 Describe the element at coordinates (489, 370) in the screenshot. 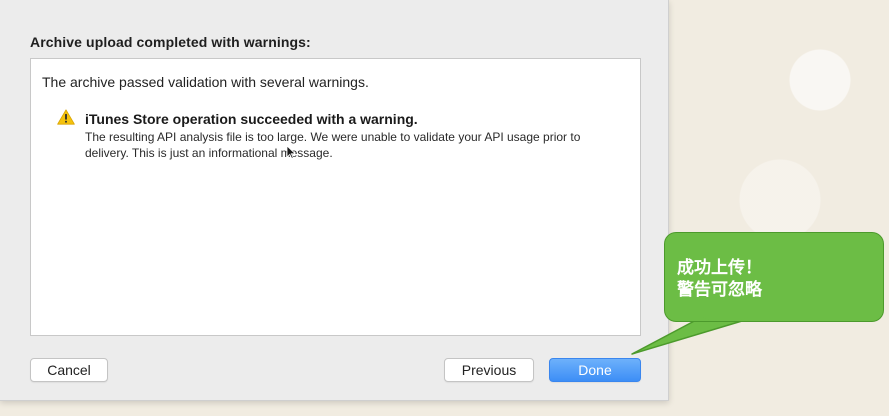

I see `previous-button: Previous` at that location.